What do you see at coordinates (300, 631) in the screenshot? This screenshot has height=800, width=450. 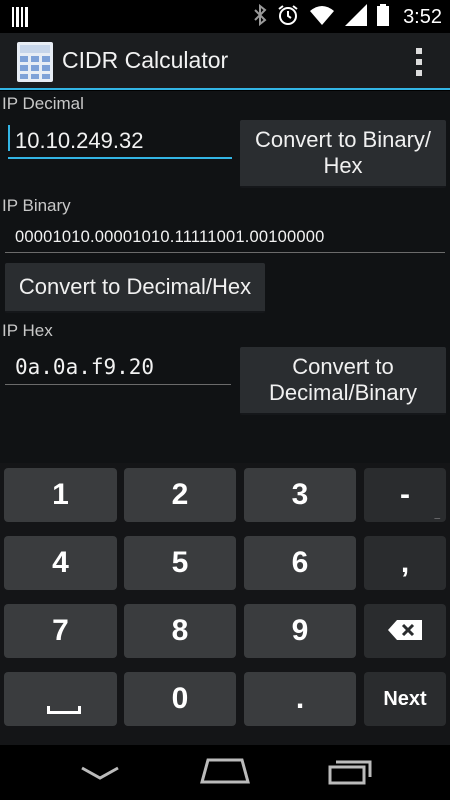 I see `key-9: 9` at bounding box center [300, 631].